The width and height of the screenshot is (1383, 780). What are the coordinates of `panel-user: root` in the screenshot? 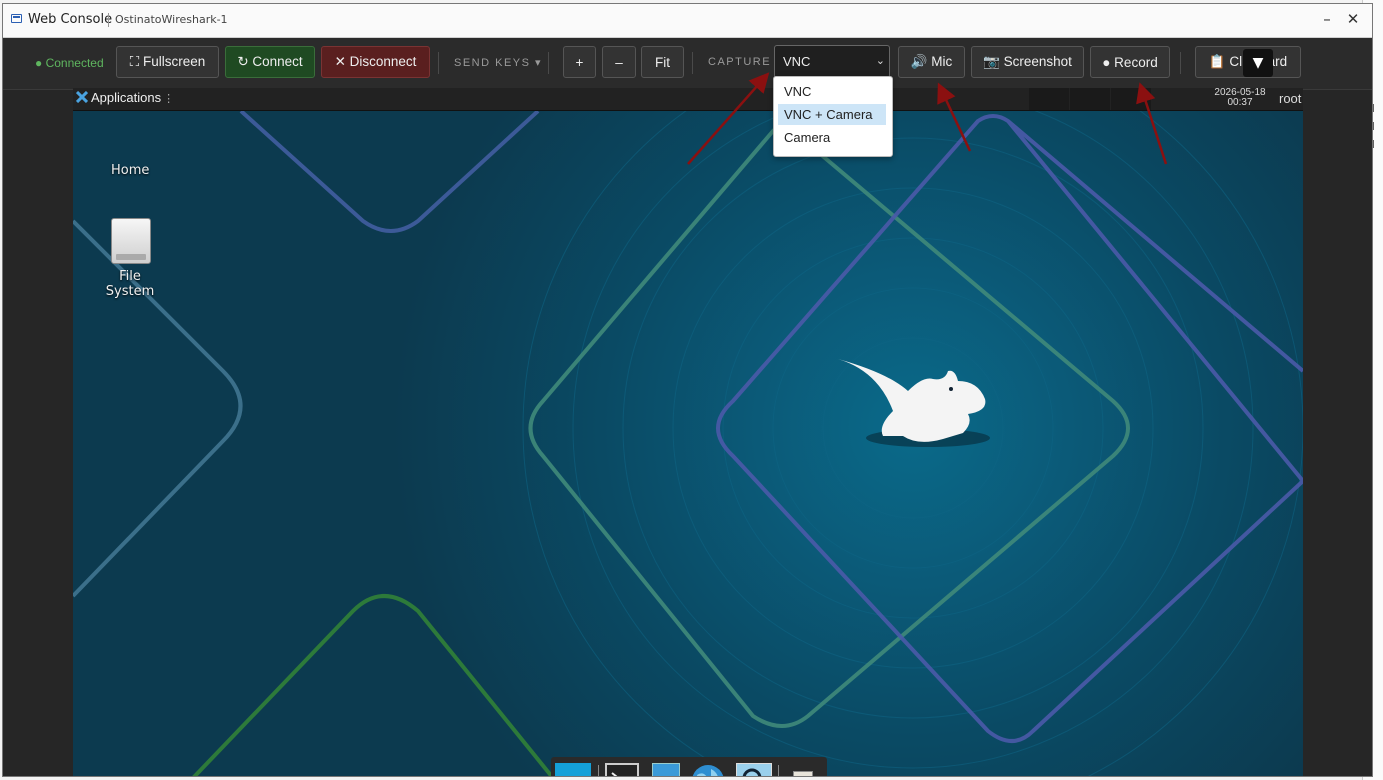 It's located at (1290, 98).